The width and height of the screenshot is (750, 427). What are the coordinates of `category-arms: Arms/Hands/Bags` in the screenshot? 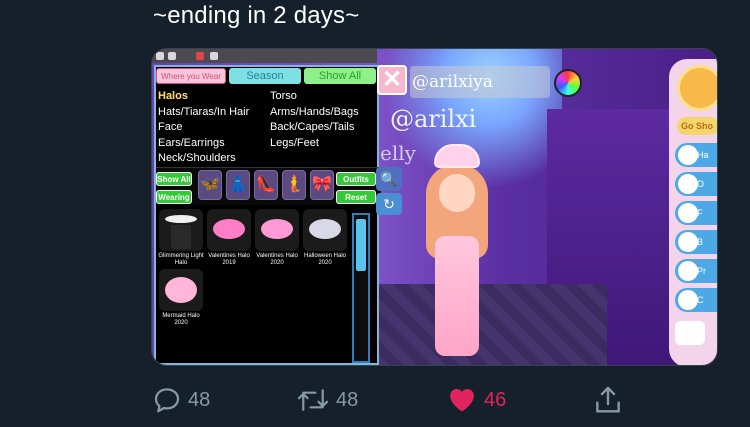 It's located at (314, 113).